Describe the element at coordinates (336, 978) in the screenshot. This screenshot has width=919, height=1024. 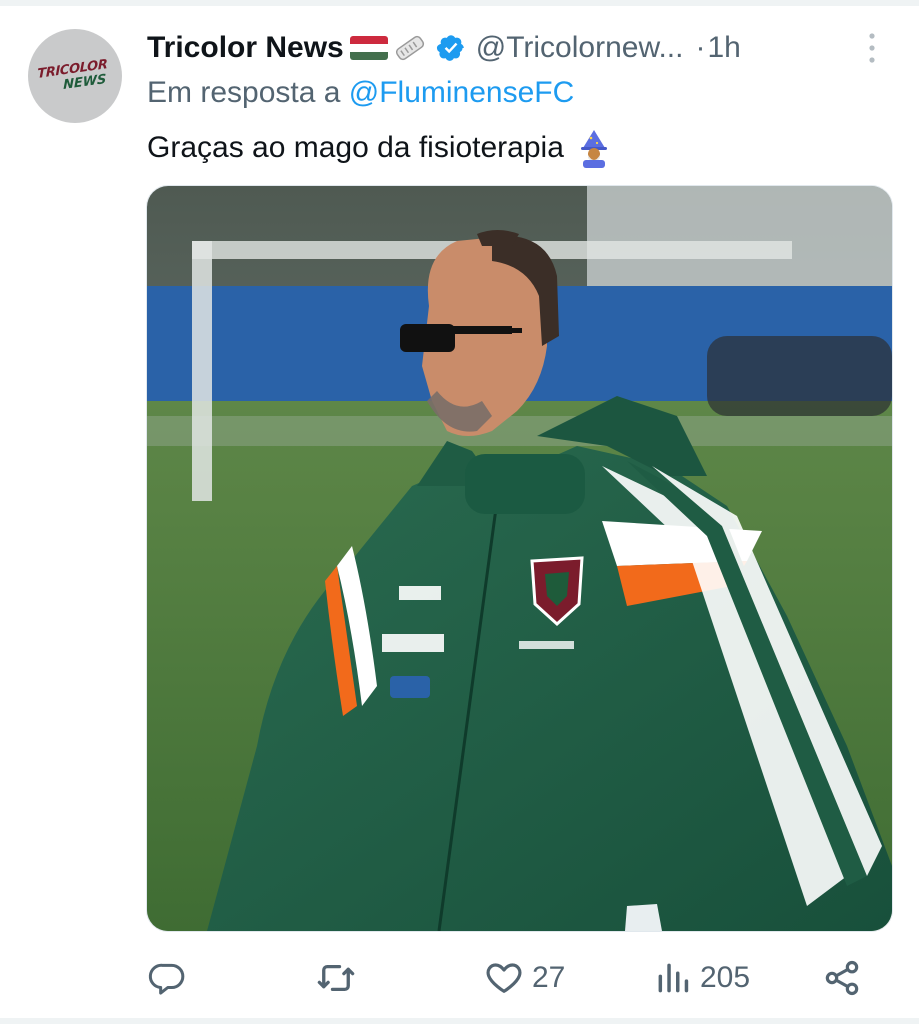
I see `retweet-icon` at that location.